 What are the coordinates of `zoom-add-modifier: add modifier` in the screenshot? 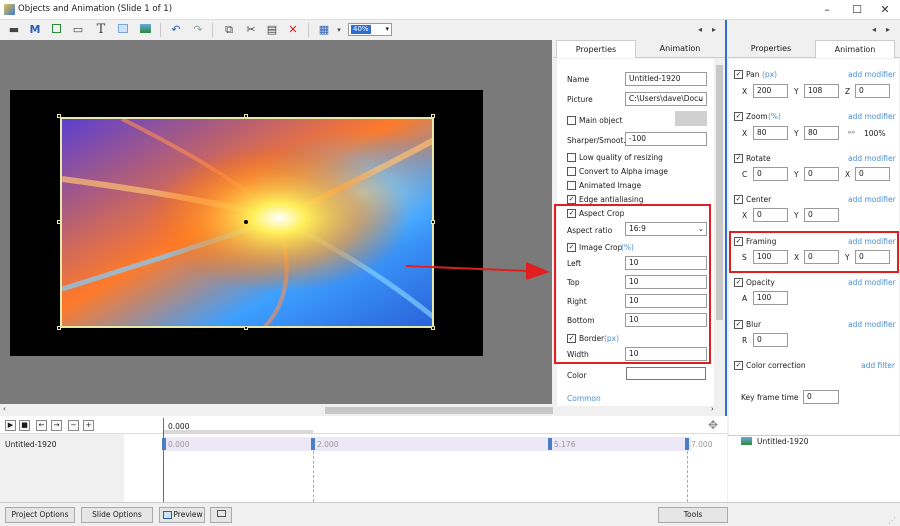 It's located at (872, 116).